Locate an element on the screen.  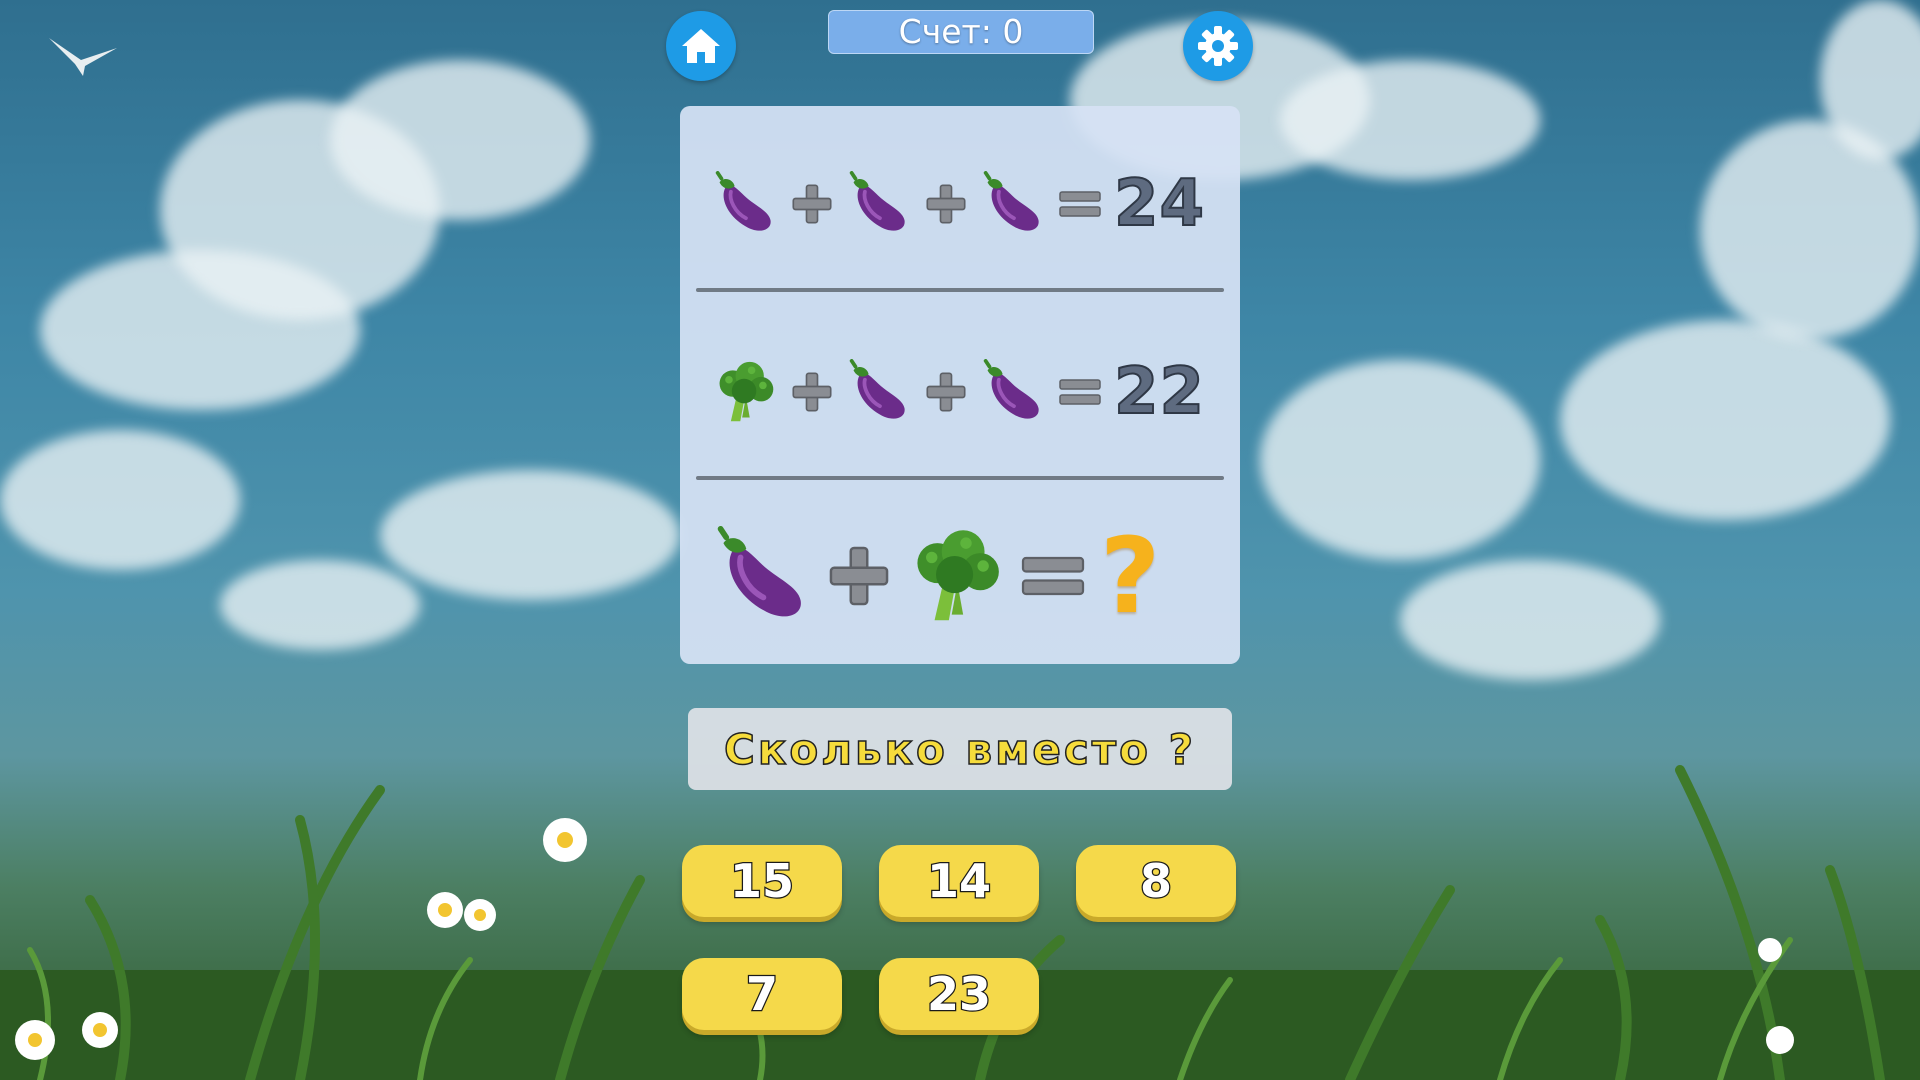
gear-icon is located at coordinates (1218, 46).